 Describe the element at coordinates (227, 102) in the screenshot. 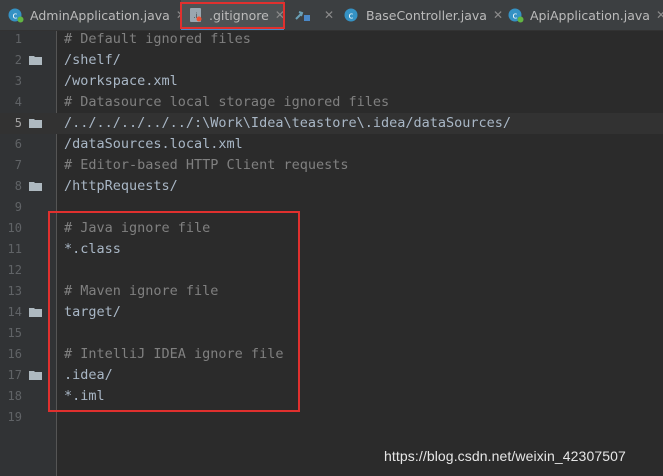

I see `comment-text: # Datasource local storage ignored files` at that location.